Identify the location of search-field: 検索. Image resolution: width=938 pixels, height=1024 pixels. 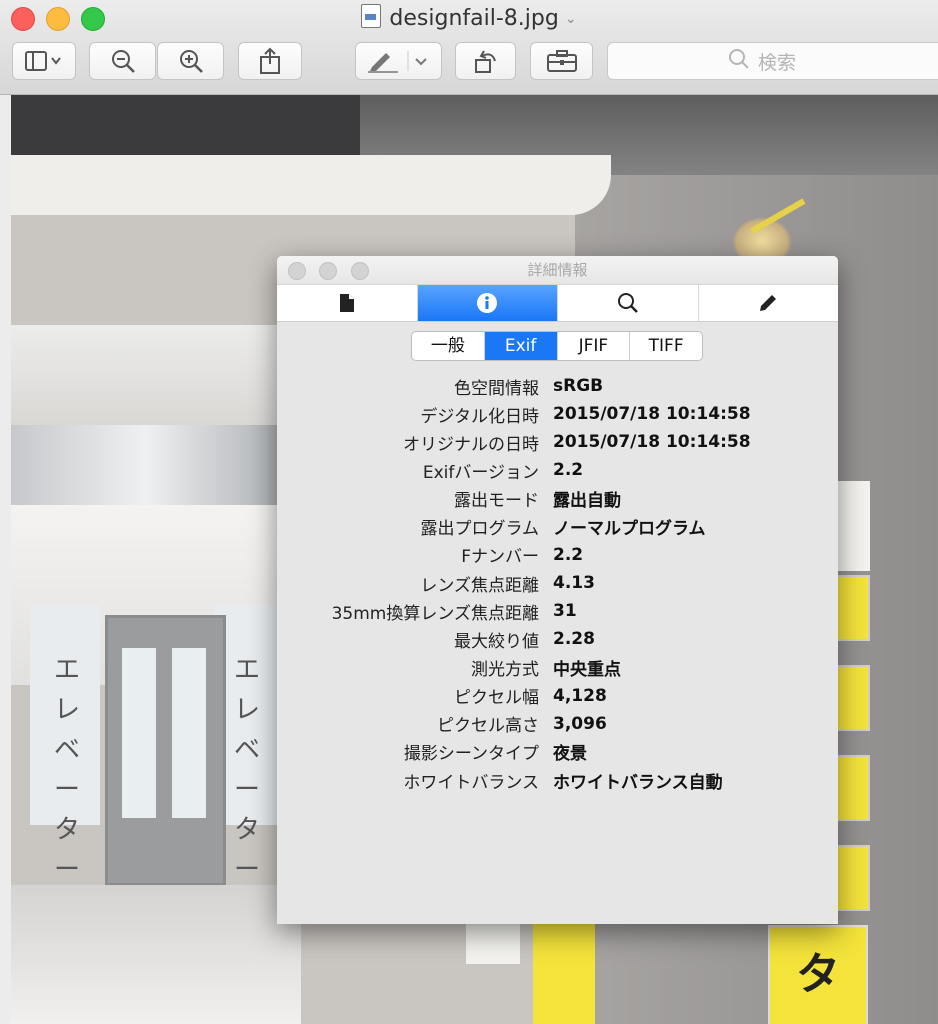
(772, 61).